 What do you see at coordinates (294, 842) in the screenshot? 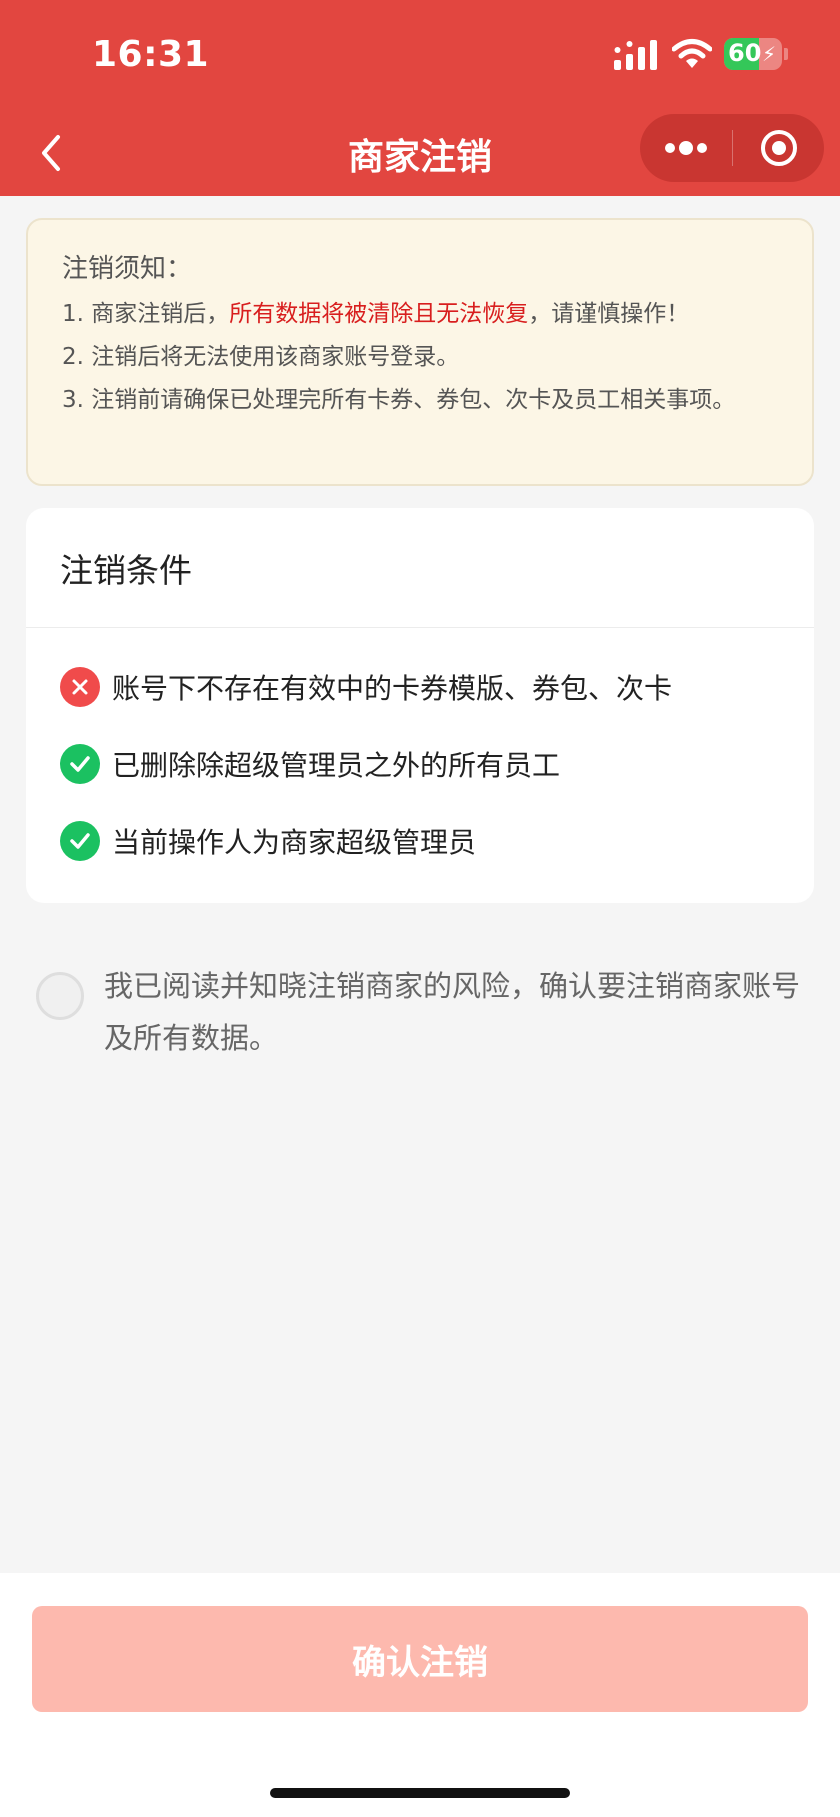
I see `condition-text: 当前操作人为商家超级管理员` at bounding box center [294, 842].